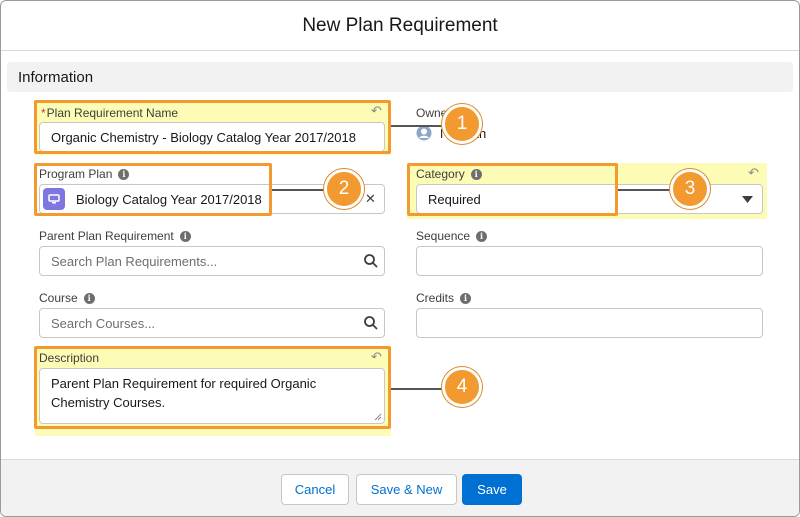 This screenshot has height=517, width=800. Describe the element at coordinates (444, 298) in the screenshot. I see `credits-label: Credits i` at that location.